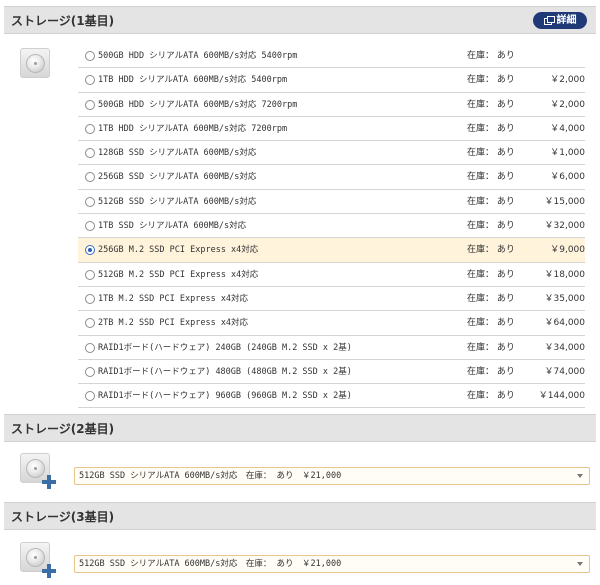 The width and height of the screenshot is (600, 585). Describe the element at coordinates (567, 177) in the screenshot. I see `option-price: ￥6,000` at that location.